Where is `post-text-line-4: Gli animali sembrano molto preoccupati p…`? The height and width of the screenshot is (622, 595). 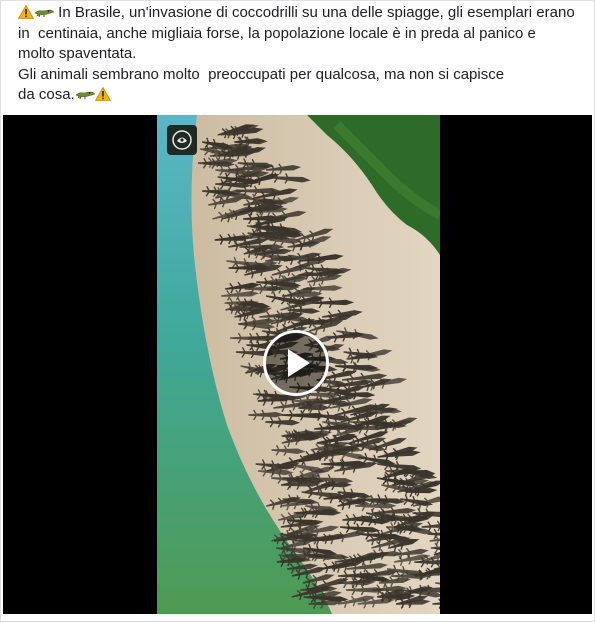 post-text-line-4: Gli animali sembrano molto preoccupati p… is located at coordinates (261, 74).